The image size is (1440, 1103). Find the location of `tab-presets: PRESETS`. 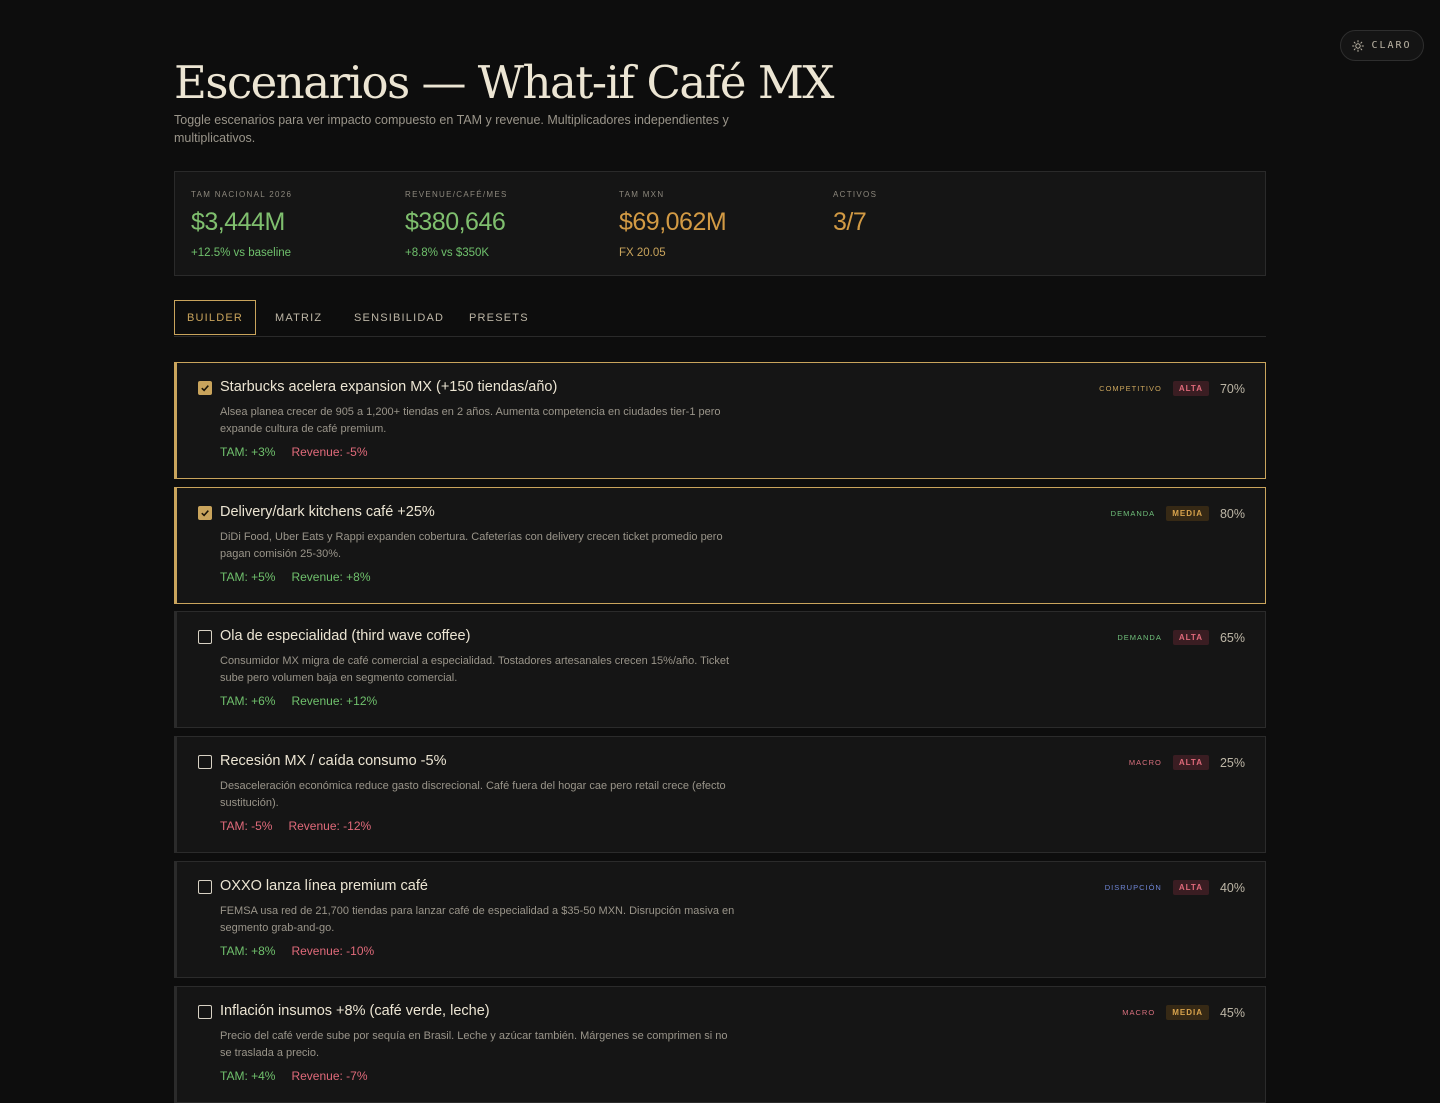

tab-presets: PRESETS is located at coordinates (499, 317).